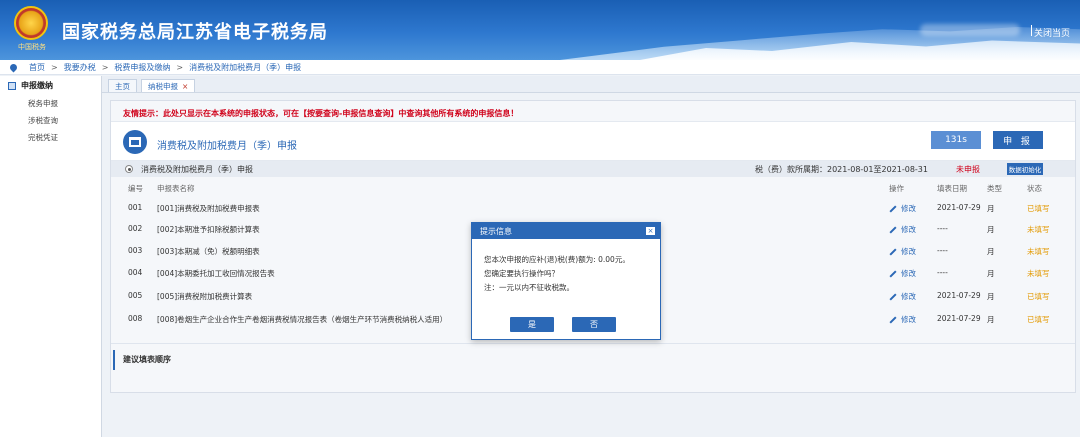 Image resolution: width=1080 pixels, height=437 pixels. Describe the element at coordinates (205, 296) in the screenshot. I see `row-name: [005]消费税附加税费计算表` at that location.